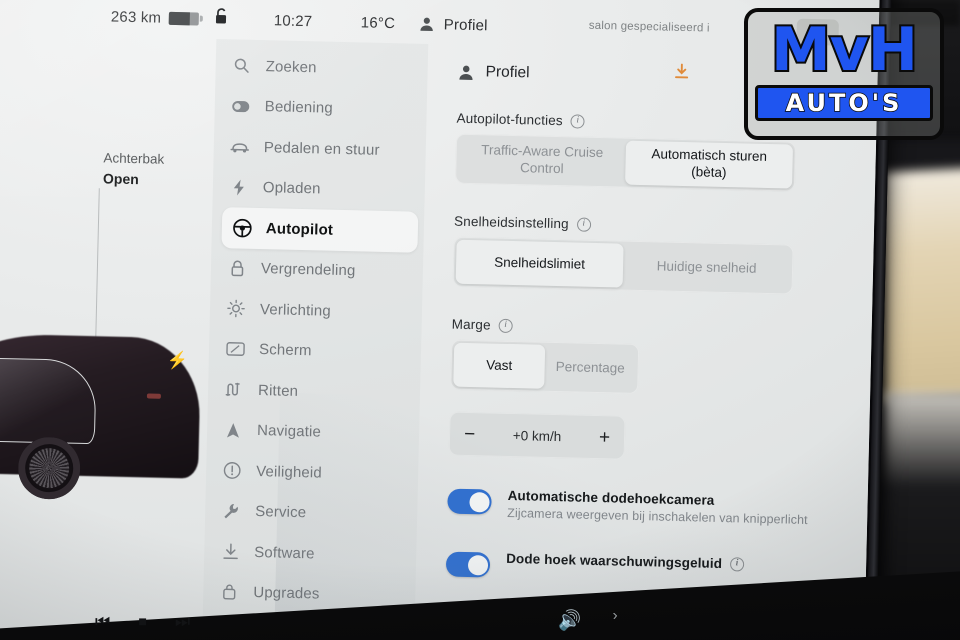 The width and height of the screenshot is (960, 640). What do you see at coordinates (471, 324) in the screenshot?
I see `group-label-text: Marge` at bounding box center [471, 324].